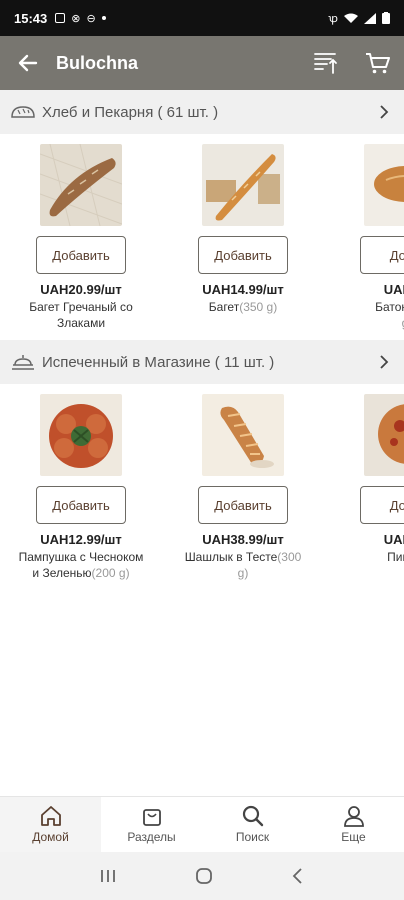  I want to click on product-price: UAH38.99/шт, so click(243, 539).